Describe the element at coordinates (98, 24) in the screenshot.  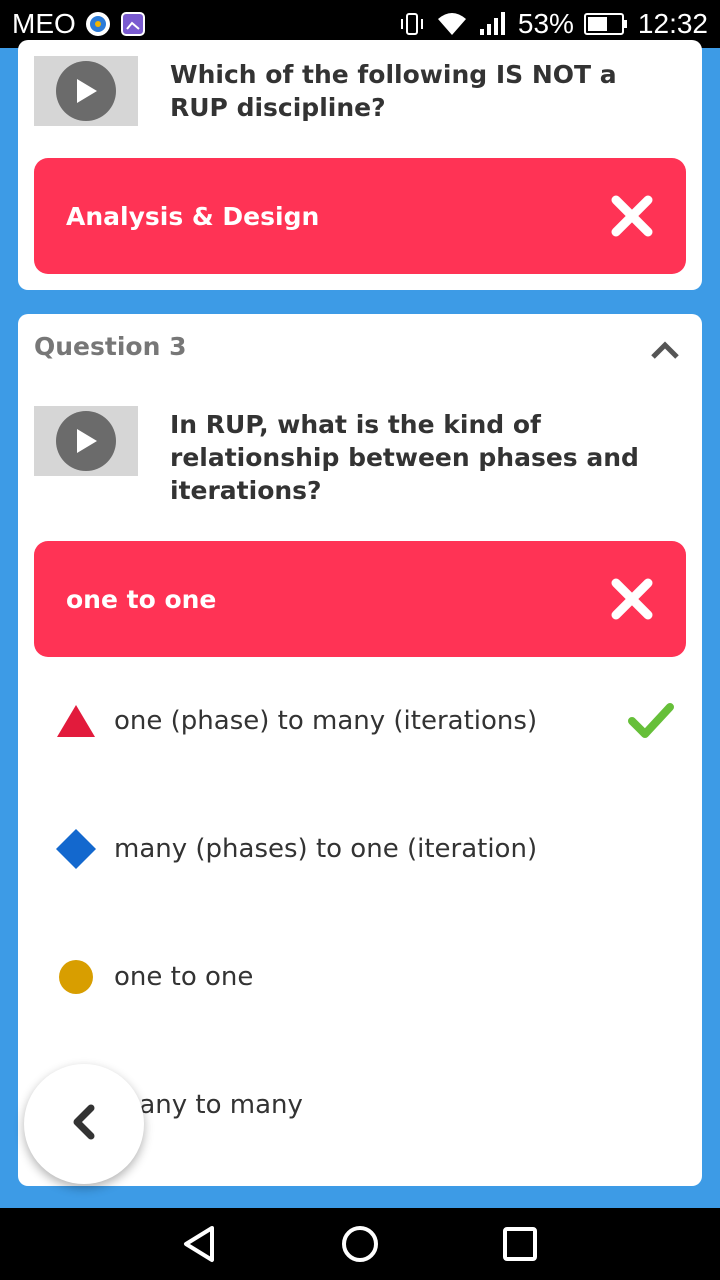
I see `app-notification-icon` at that location.